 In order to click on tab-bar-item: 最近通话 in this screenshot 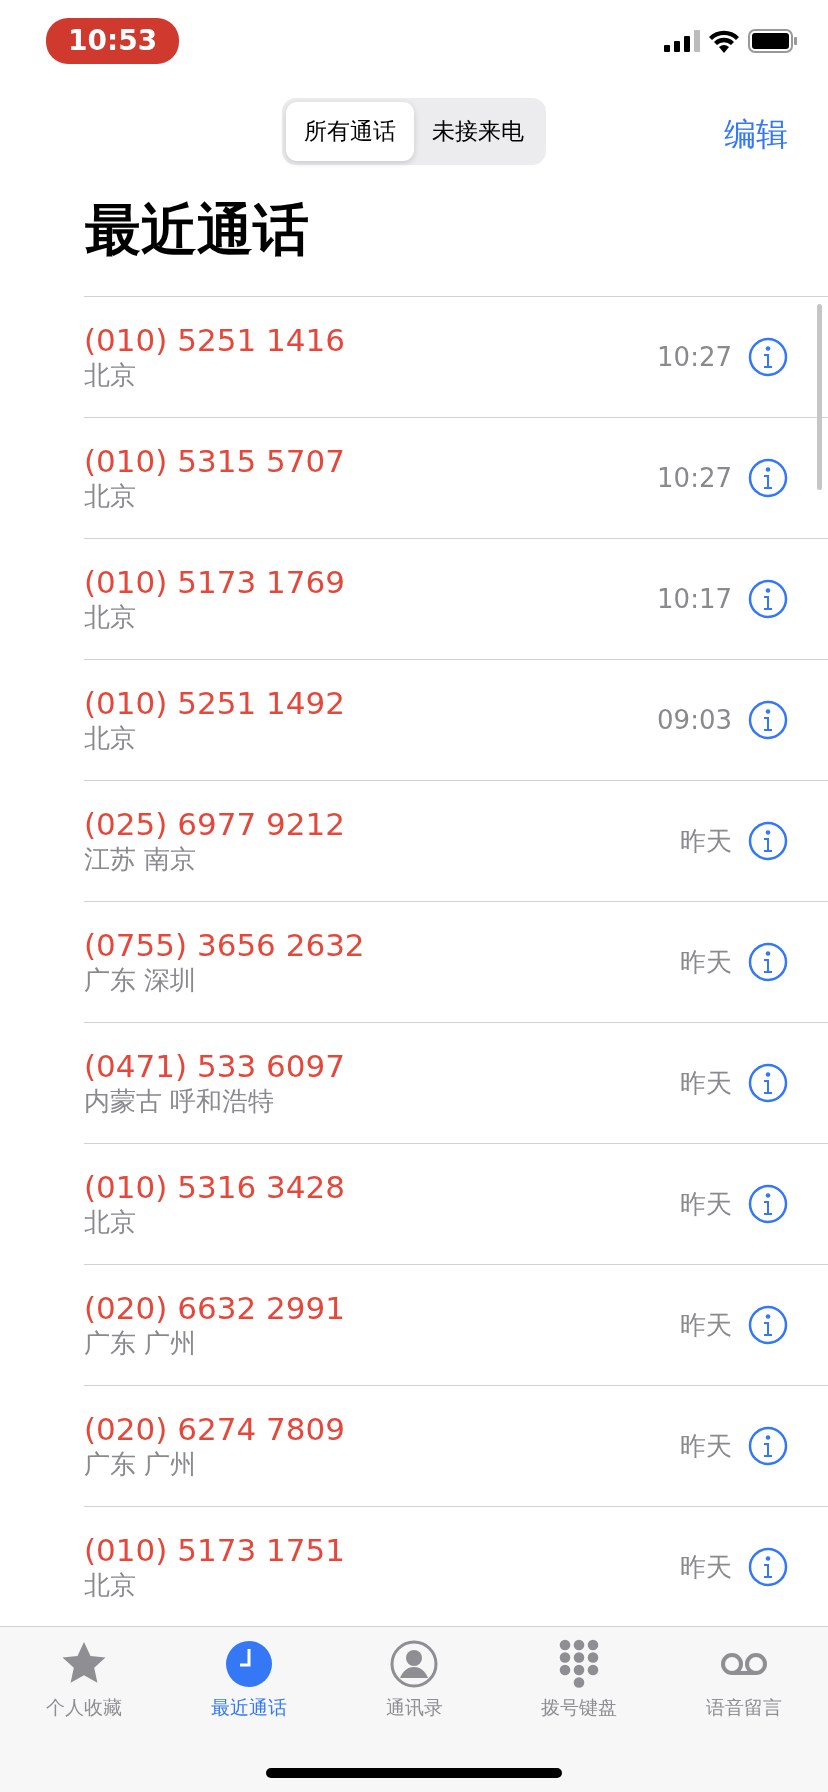, I will do `click(249, 1674)`.